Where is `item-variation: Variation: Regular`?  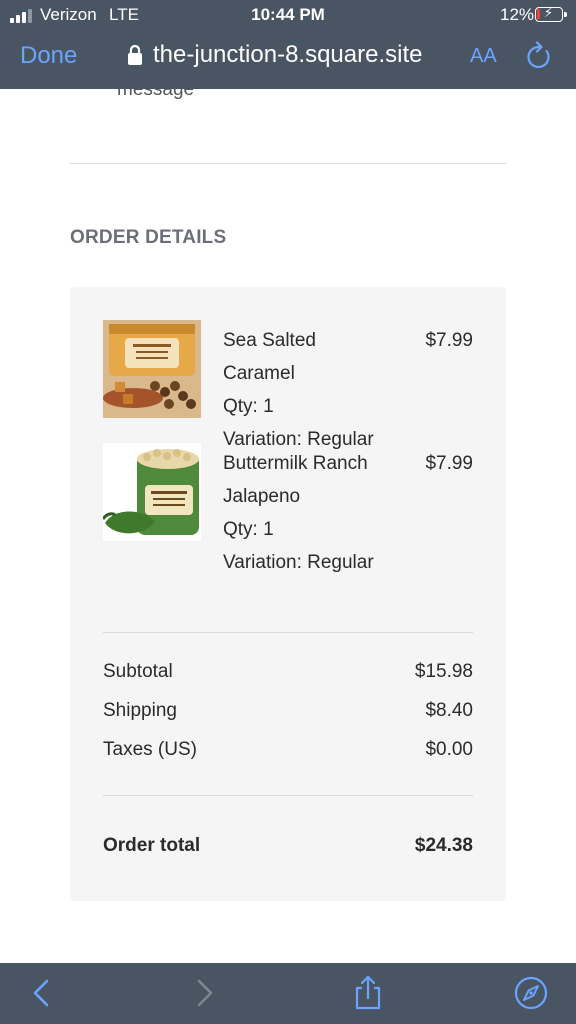
item-variation: Variation: Regular is located at coordinates (298, 562).